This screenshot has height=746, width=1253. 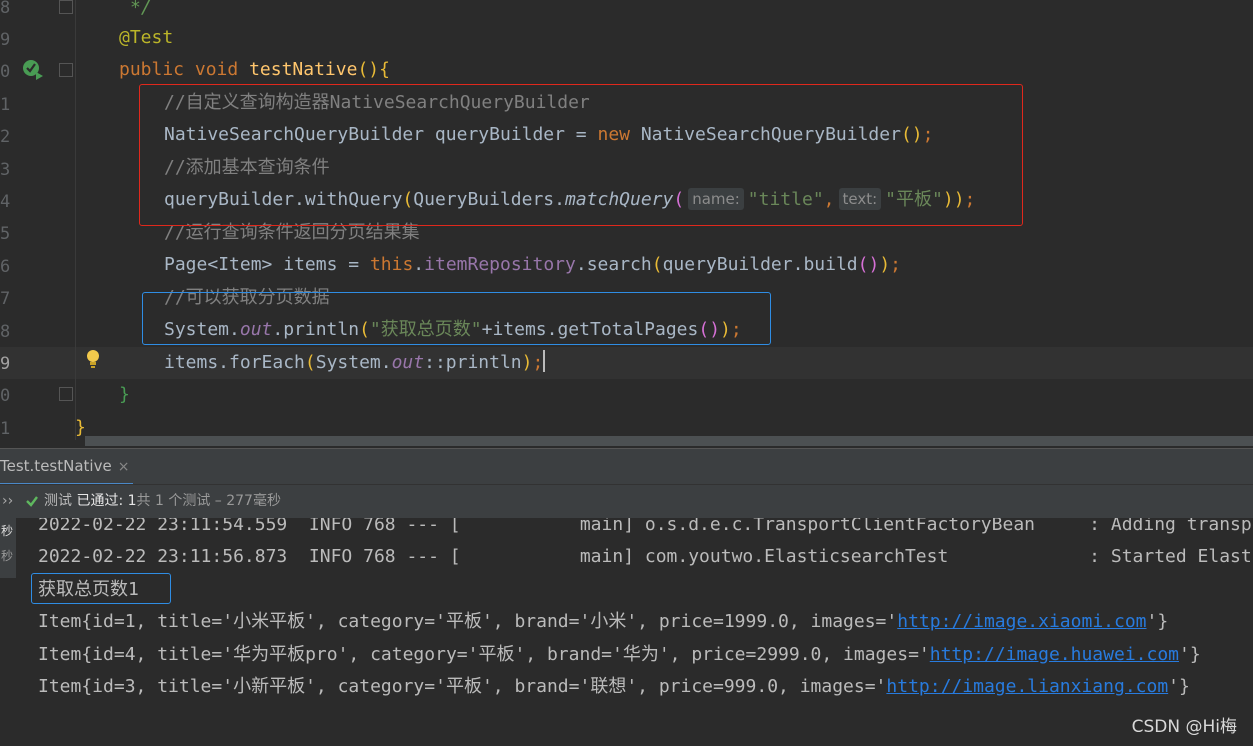 I want to click on line-number: 3, so click(x=5, y=170).